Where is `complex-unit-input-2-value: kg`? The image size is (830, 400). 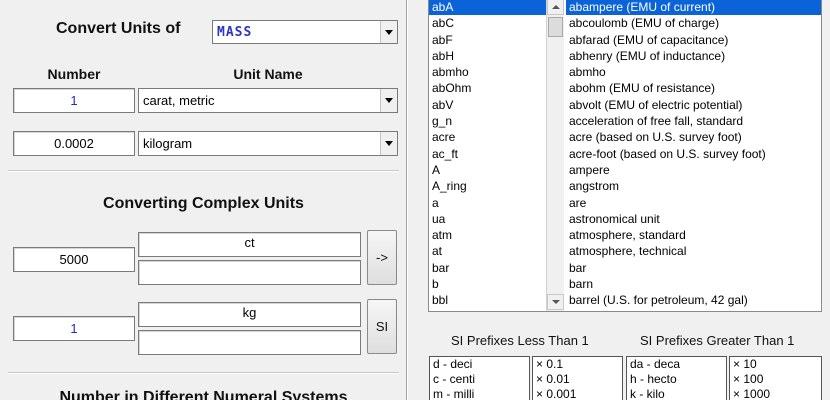
complex-unit-input-2-value: kg is located at coordinates (249, 312).